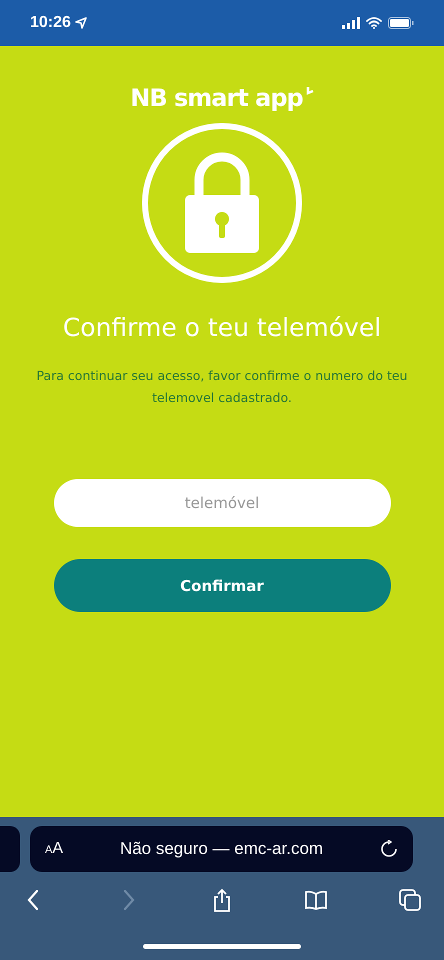 Image resolution: width=444 pixels, height=960 pixels. Describe the element at coordinates (222, 98) in the screenshot. I see `app-logo: NB smart app` at that location.